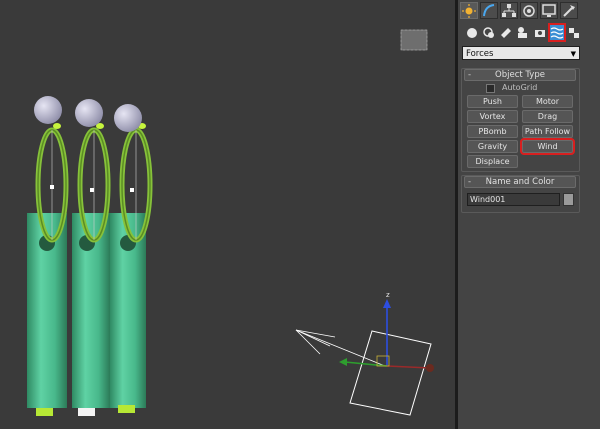 The image size is (600, 429). I want to click on shapes-icon, so click(489, 32).